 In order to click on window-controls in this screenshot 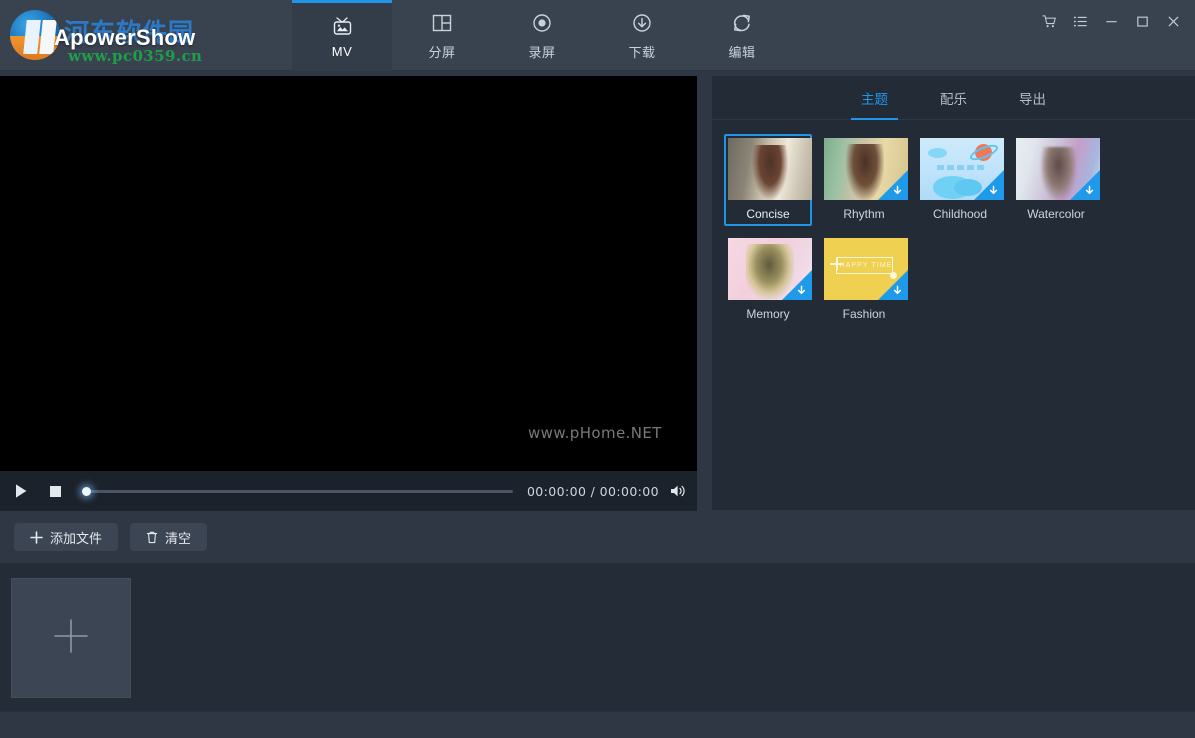, I will do `click(1111, 21)`.